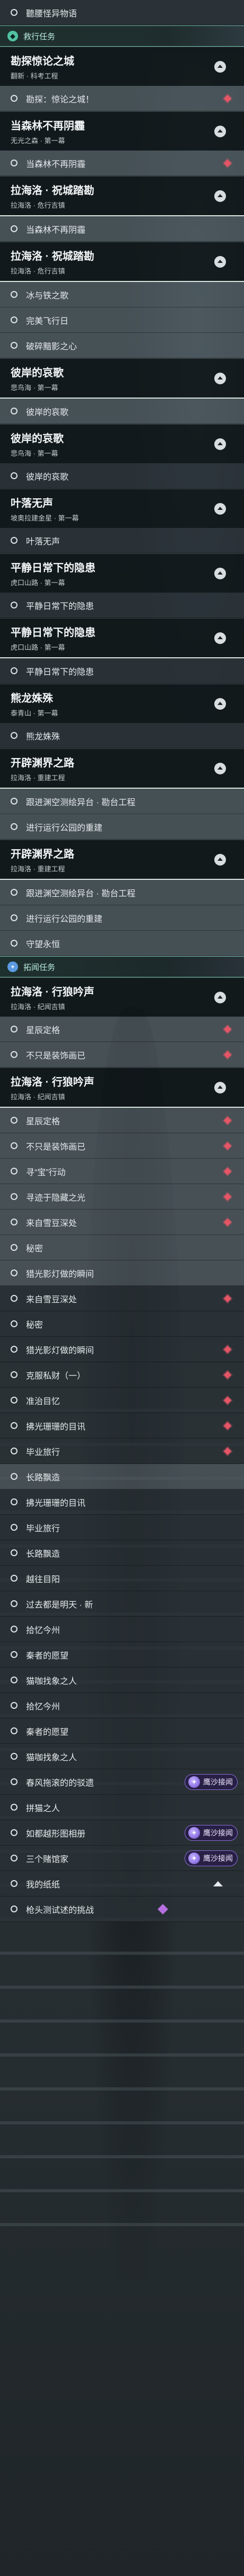 Image resolution: width=244 pixels, height=2576 pixels. Describe the element at coordinates (122, 1578) in the screenshot. I see `quest-task-row: 越往目阳` at that location.